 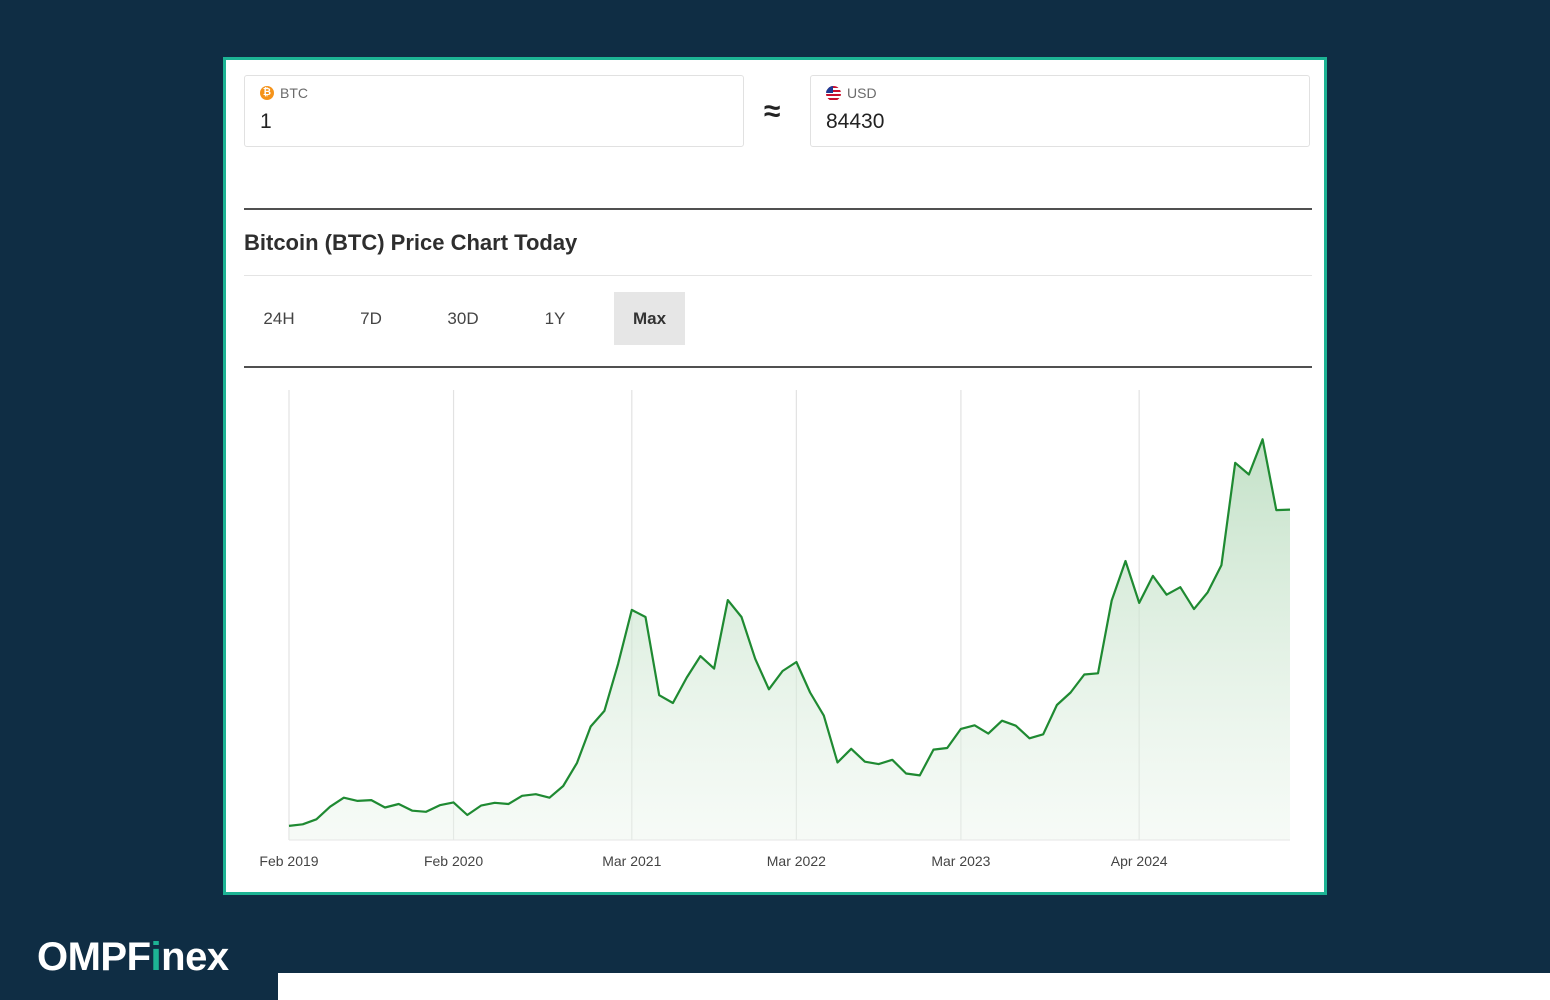 I want to click on ompfinex-logo: OMPFinex, so click(x=133, y=957).